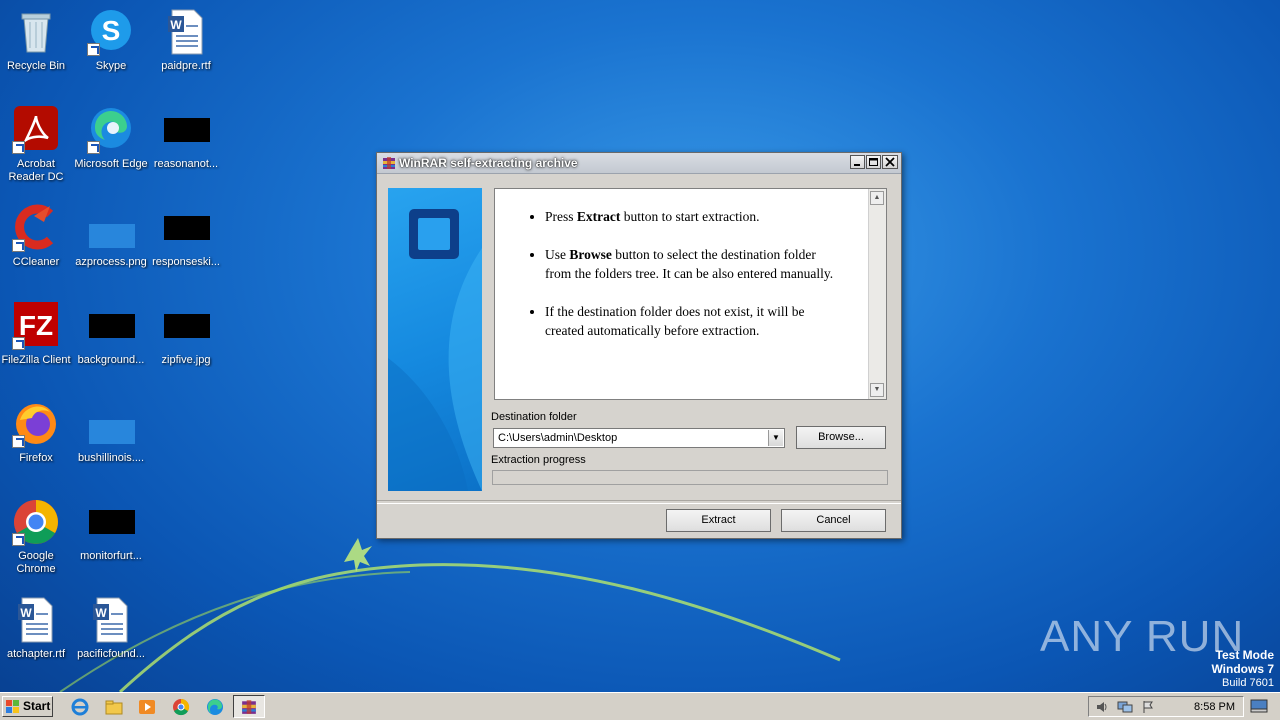 This screenshot has width=1280, height=720. What do you see at coordinates (1125, 707) in the screenshot?
I see `network-icon` at bounding box center [1125, 707].